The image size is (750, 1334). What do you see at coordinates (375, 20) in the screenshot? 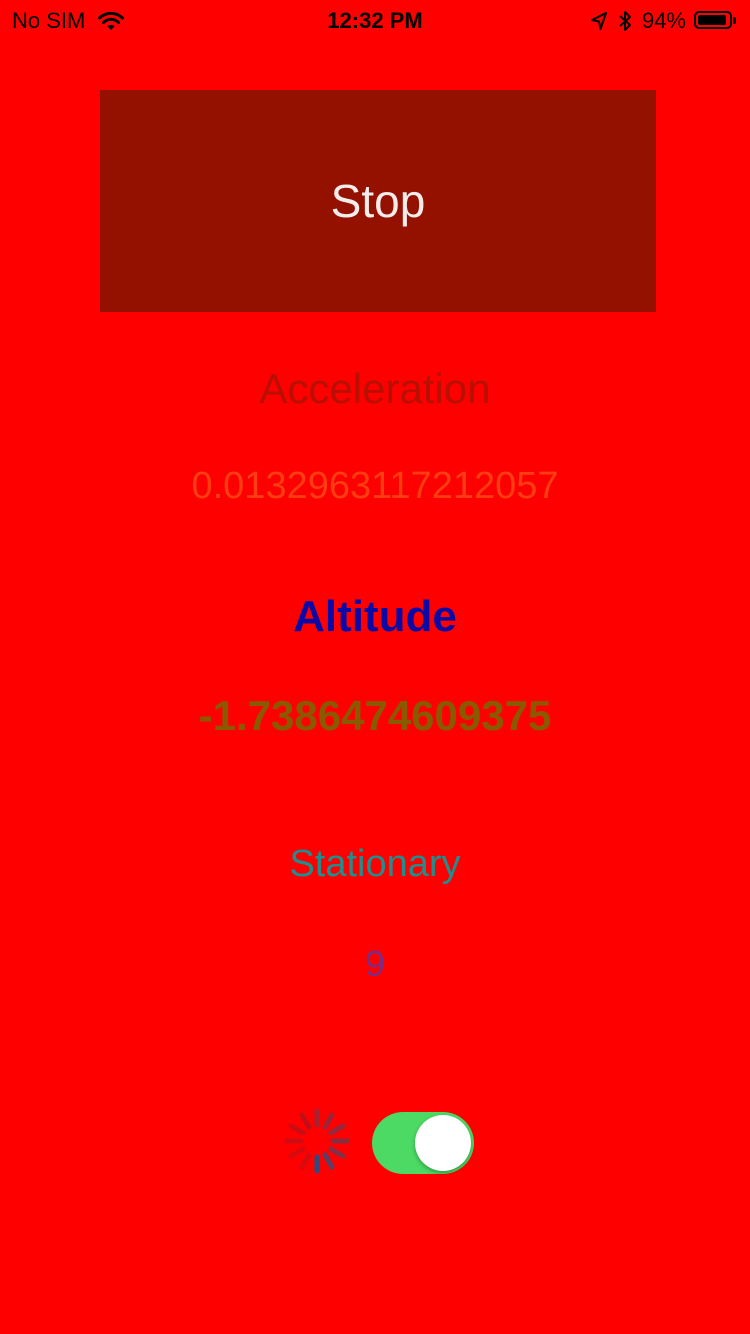
I see `status-bar: No SIM 12:32 PM 94%` at bounding box center [375, 20].